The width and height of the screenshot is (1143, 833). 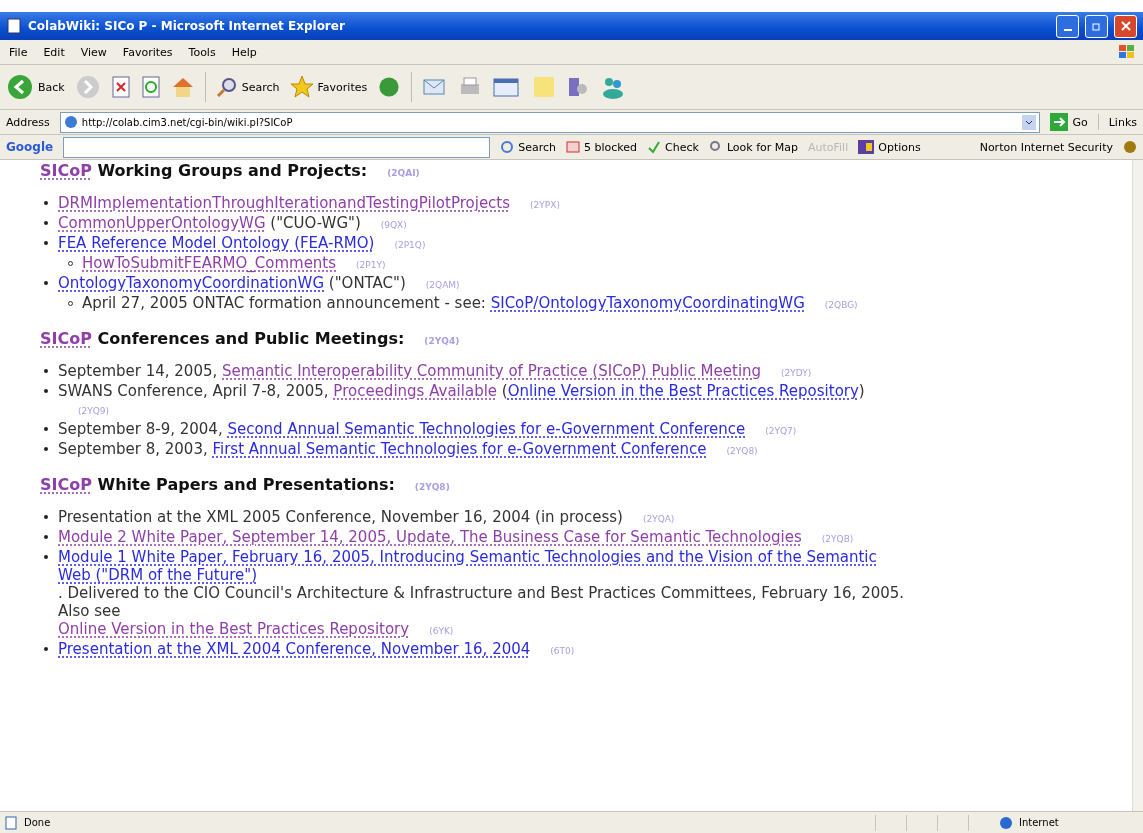 What do you see at coordinates (504, 391) in the screenshot?
I see `item-text: (` at bounding box center [504, 391].